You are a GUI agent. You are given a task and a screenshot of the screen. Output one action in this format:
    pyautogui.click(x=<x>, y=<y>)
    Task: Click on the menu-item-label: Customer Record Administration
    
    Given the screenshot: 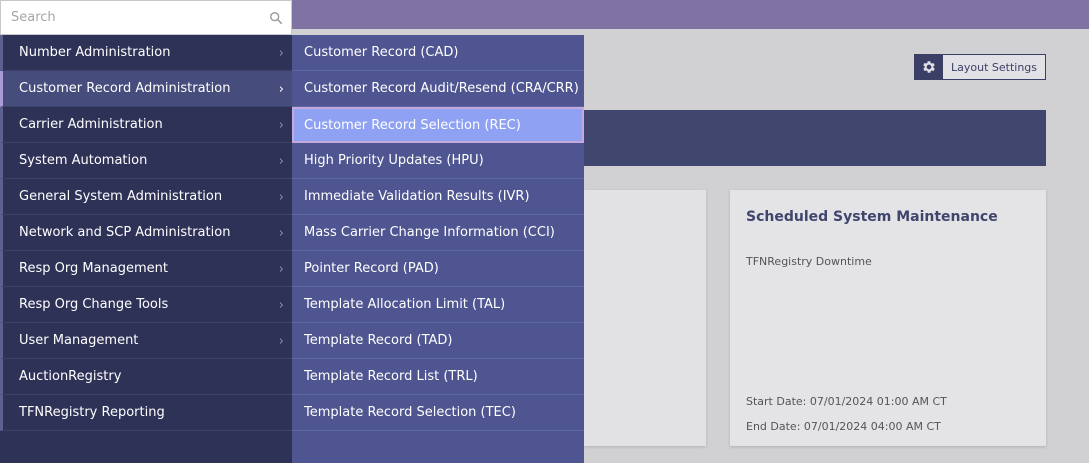 What is the action you would take?
    pyautogui.click(x=125, y=88)
    